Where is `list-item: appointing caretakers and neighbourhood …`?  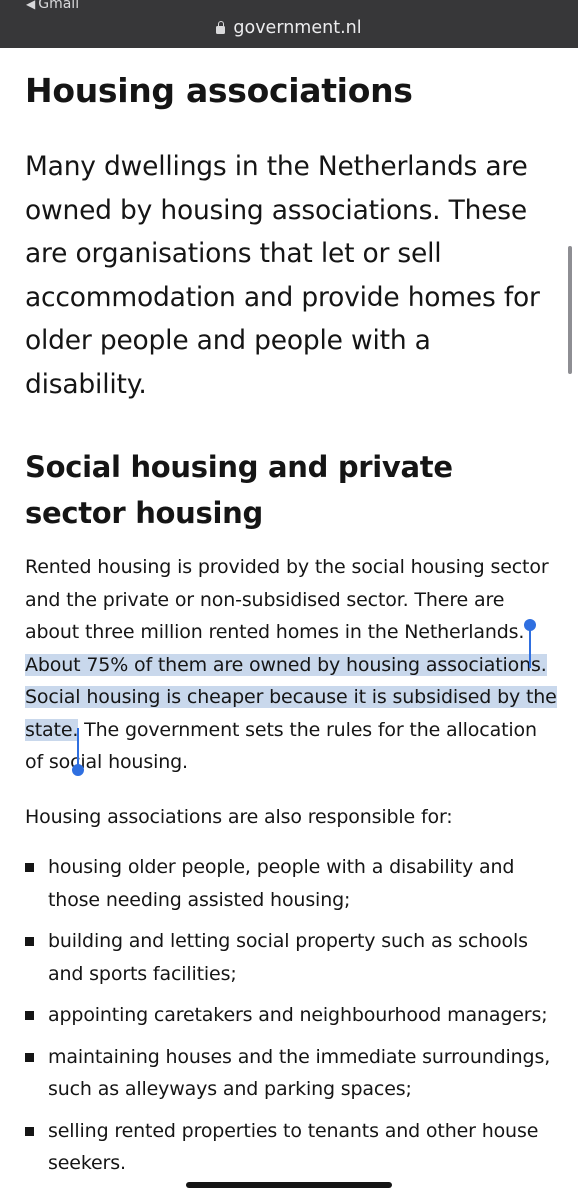
list-item: appointing caretakers and neighbourhood … is located at coordinates (291, 1015).